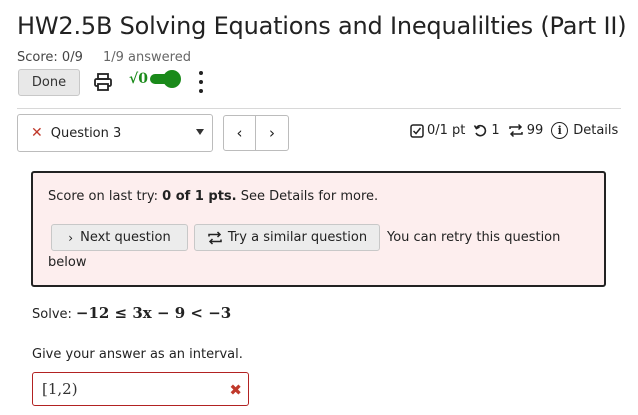  What do you see at coordinates (67, 262) in the screenshot?
I see `retry-message-line-2: below` at bounding box center [67, 262].